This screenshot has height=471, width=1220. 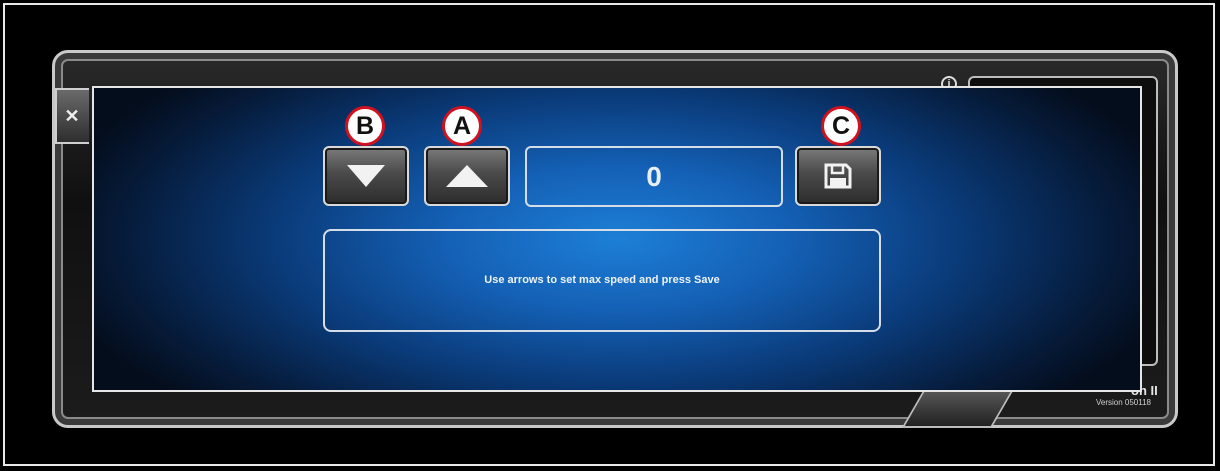 I want to click on version-label: Version 050118, so click(x=1124, y=402).